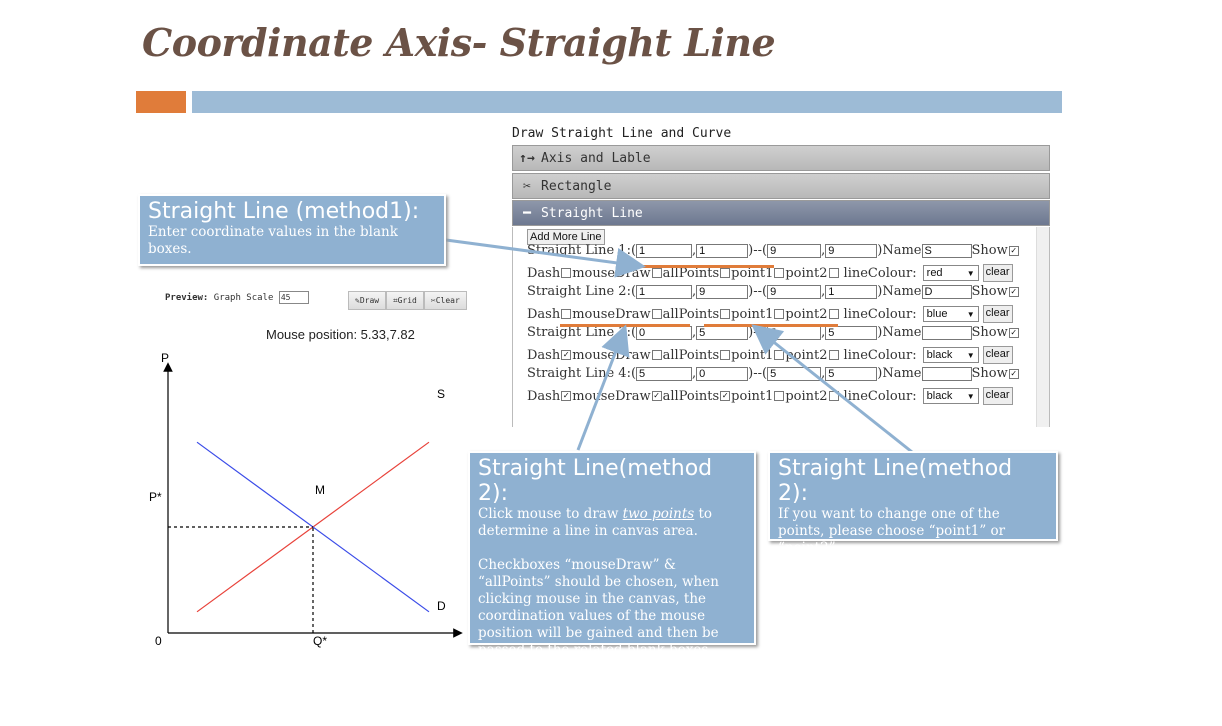 The width and height of the screenshot is (1222, 726). What do you see at coordinates (284, 211) in the screenshot?
I see `callout-method1-title: Straight Line (method1):` at bounding box center [284, 211].